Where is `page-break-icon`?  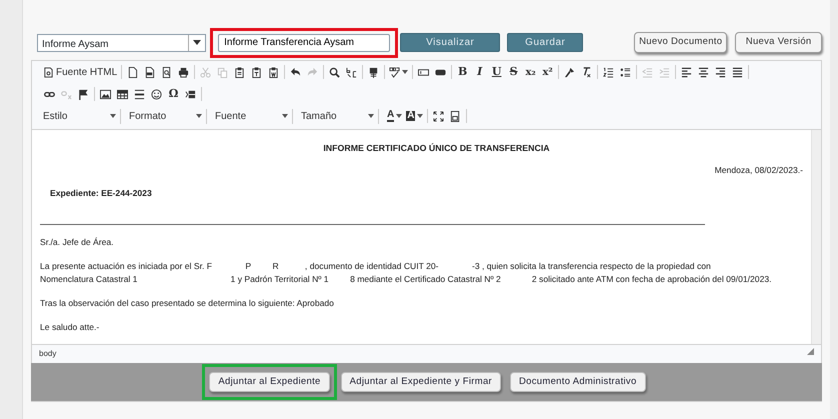 page-break-icon is located at coordinates (190, 94).